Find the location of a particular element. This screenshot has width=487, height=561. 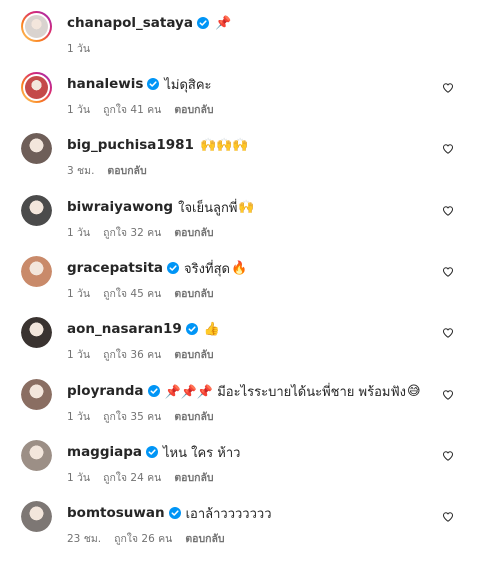

username-link: aon_nasaran19 is located at coordinates (124, 329).